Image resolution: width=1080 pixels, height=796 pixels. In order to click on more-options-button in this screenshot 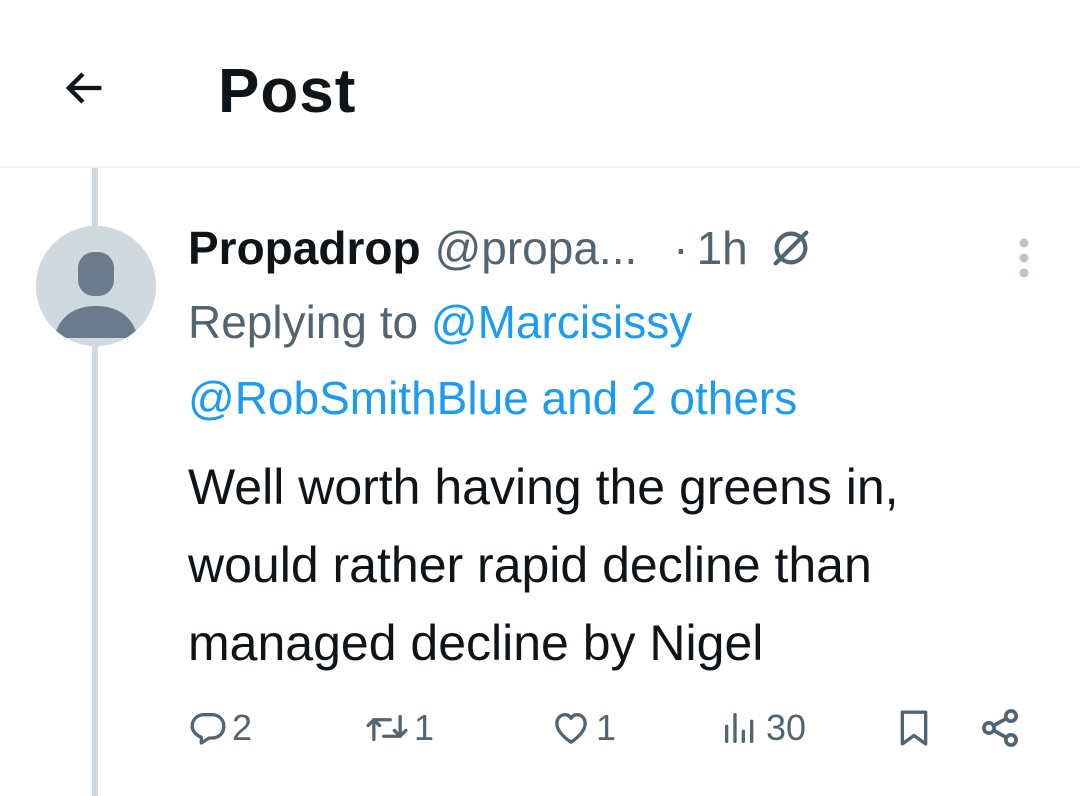, I will do `click(1024, 258)`.